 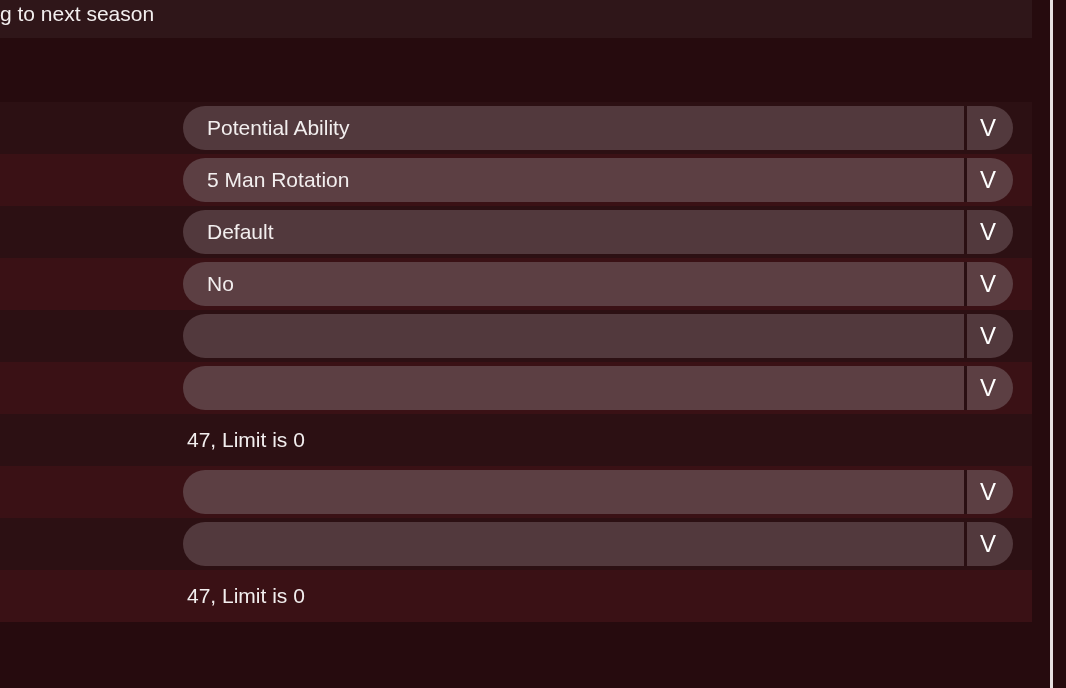 What do you see at coordinates (598, 232) in the screenshot?
I see `dropdown: Default V` at bounding box center [598, 232].